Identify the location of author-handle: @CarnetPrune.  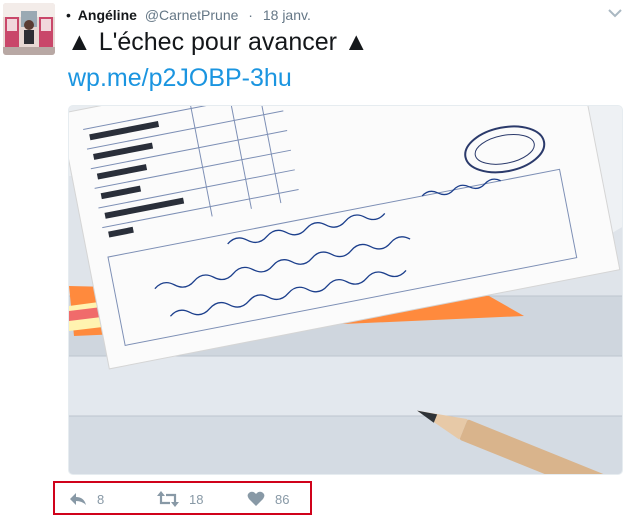
(192, 15).